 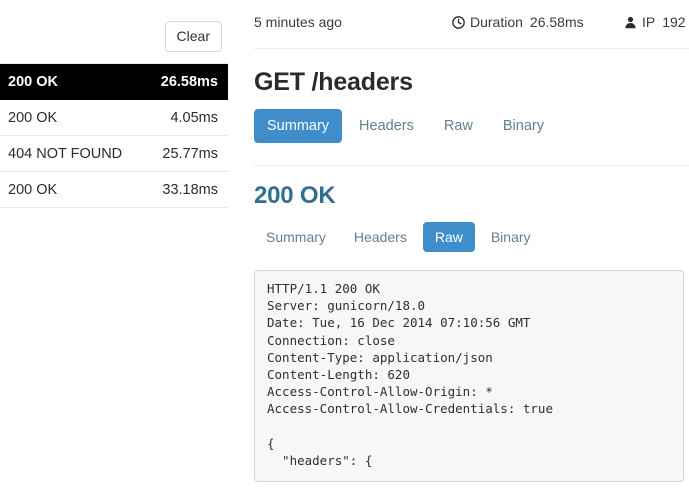 I want to click on request-list-item: 200 OK 4.05ms, so click(x=114, y=118).